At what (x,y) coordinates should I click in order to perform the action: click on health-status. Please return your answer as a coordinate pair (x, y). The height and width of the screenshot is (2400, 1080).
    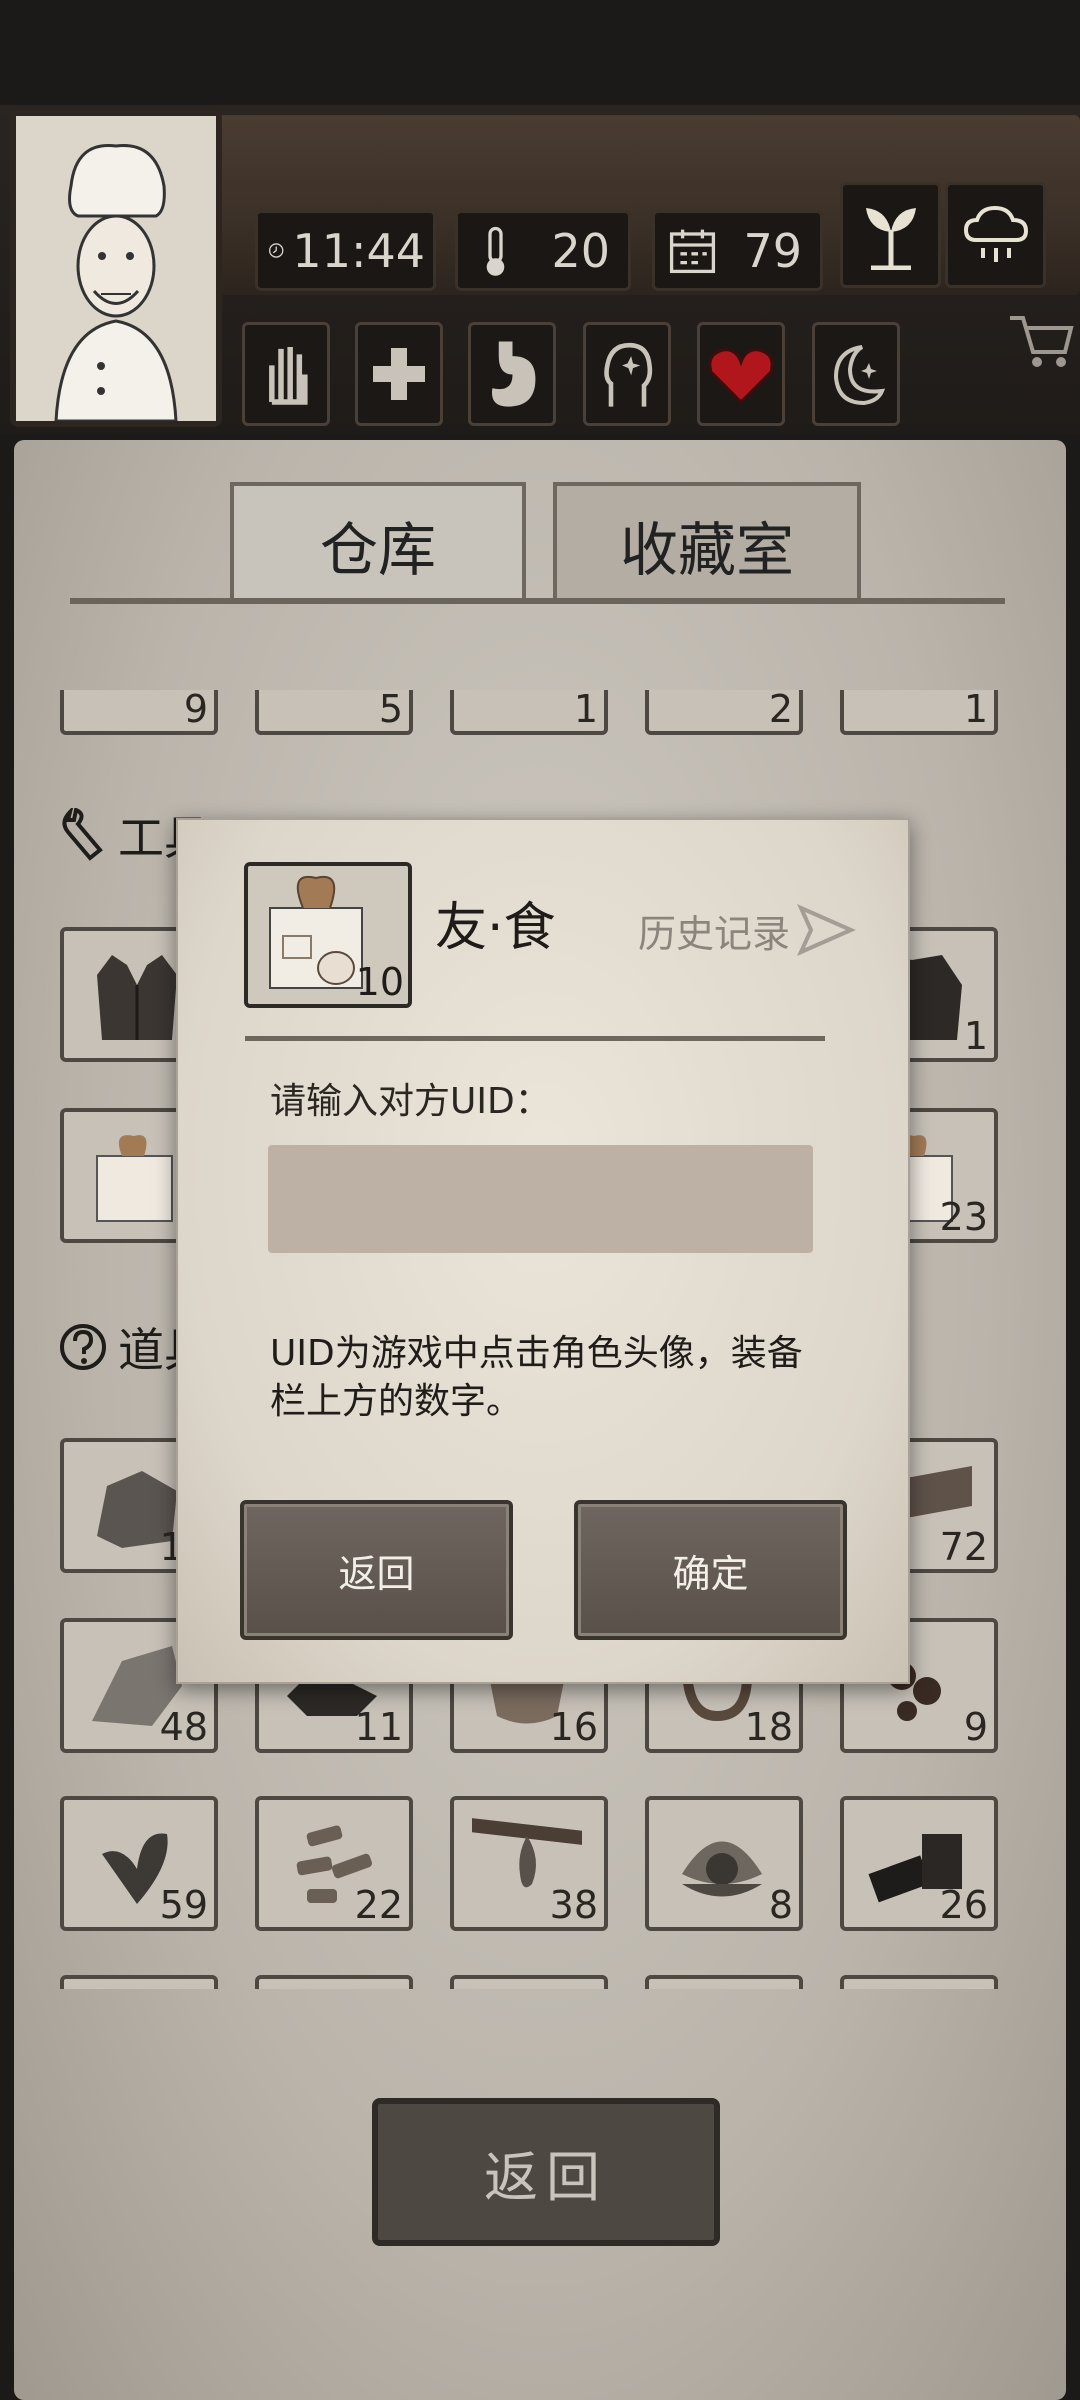
    Looking at the image, I should click on (399, 374).